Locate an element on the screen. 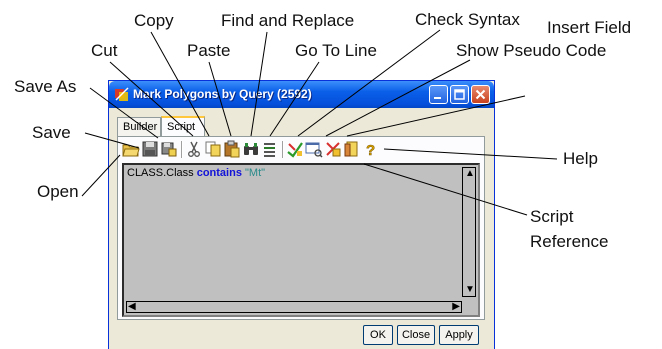 This screenshot has height=349, width=662. app-icon is located at coordinates (122, 94).